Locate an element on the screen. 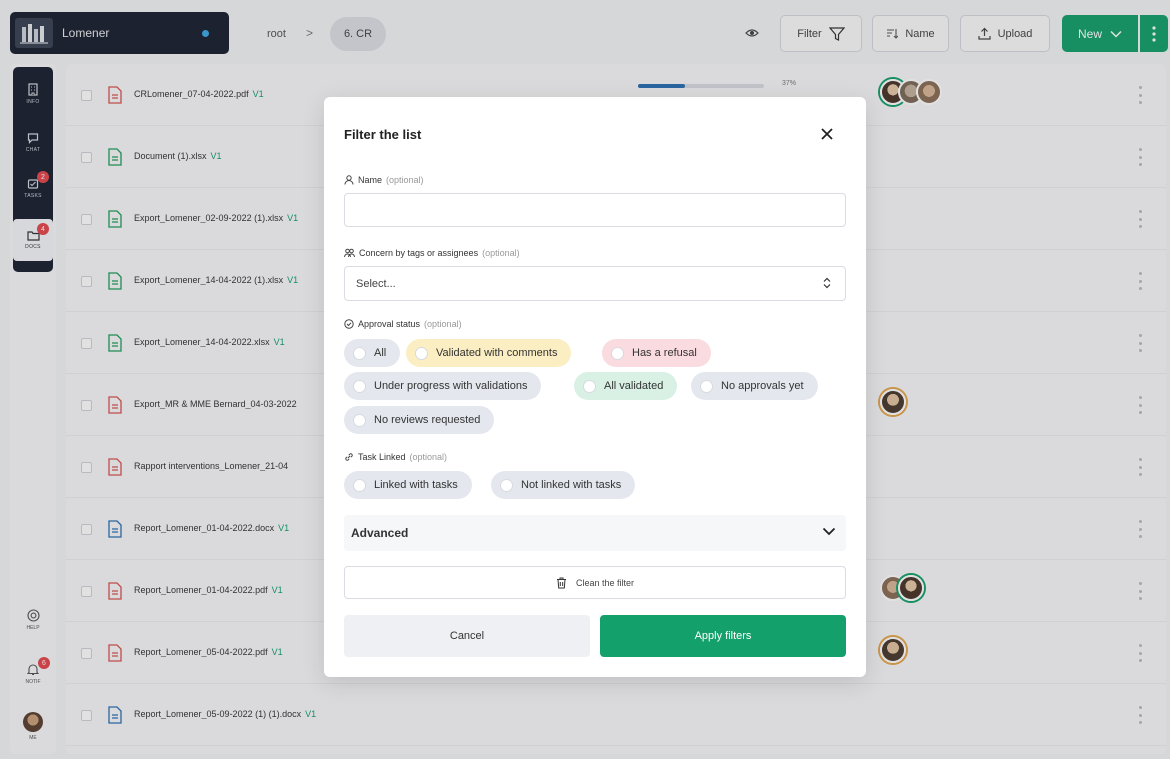 The height and width of the screenshot is (759, 1170). advanced-label: Advanced is located at coordinates (380, 533).